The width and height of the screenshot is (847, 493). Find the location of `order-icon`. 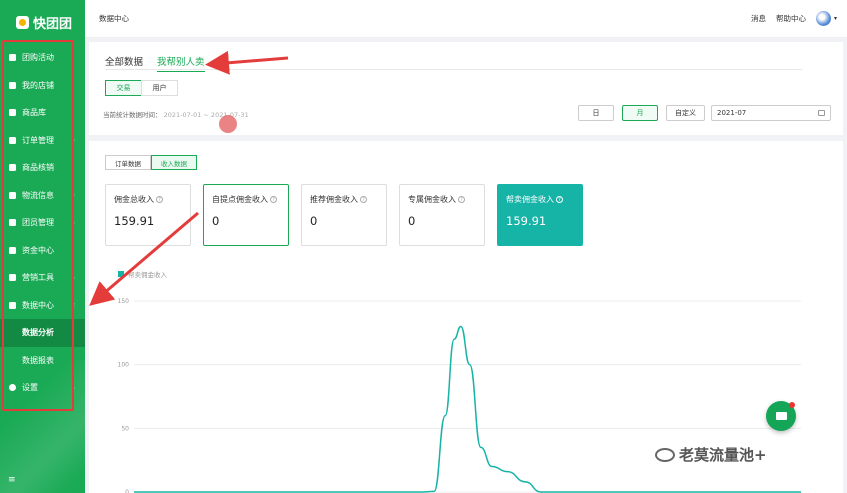

order-icon is located at coordinates (12, 140).